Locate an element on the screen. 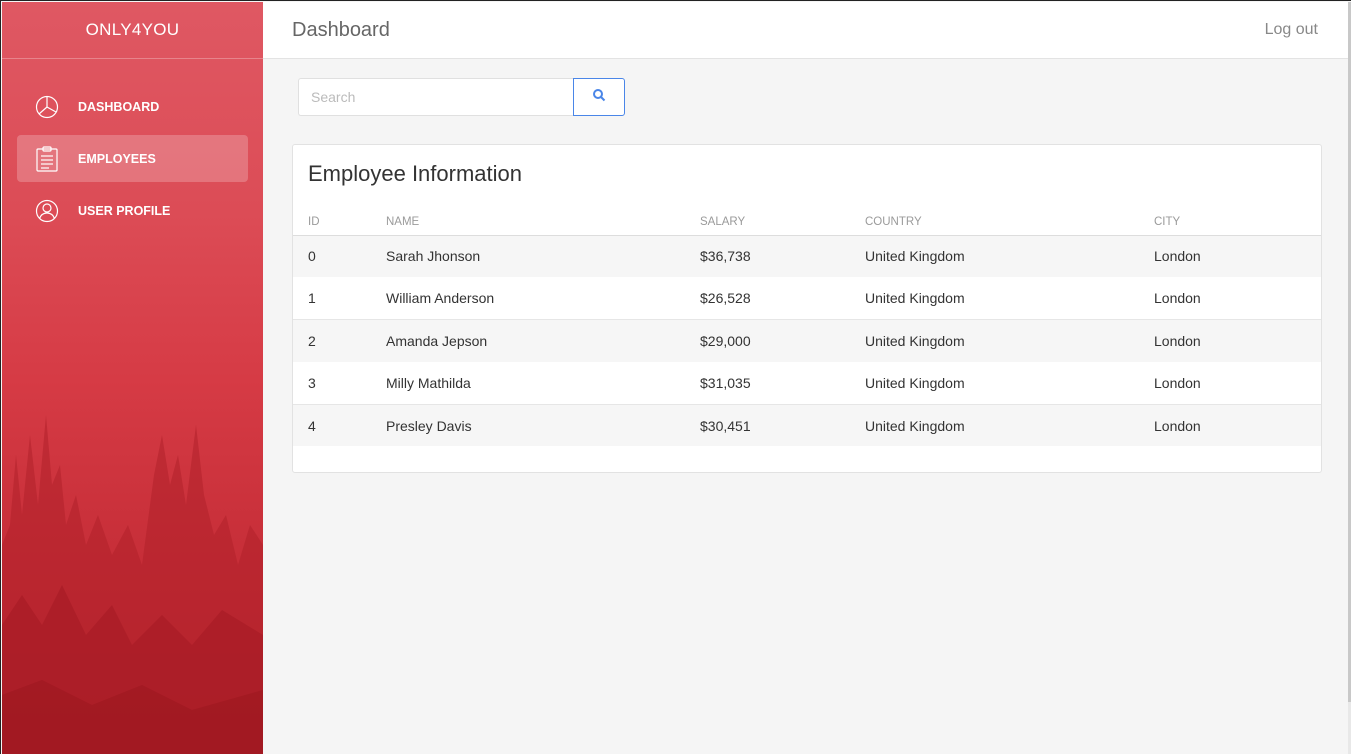 This screenshot has width=1351, height=754. table-header-row: ID NAME SALARY COUNTRY CITY is located at coordinates (807, 220).